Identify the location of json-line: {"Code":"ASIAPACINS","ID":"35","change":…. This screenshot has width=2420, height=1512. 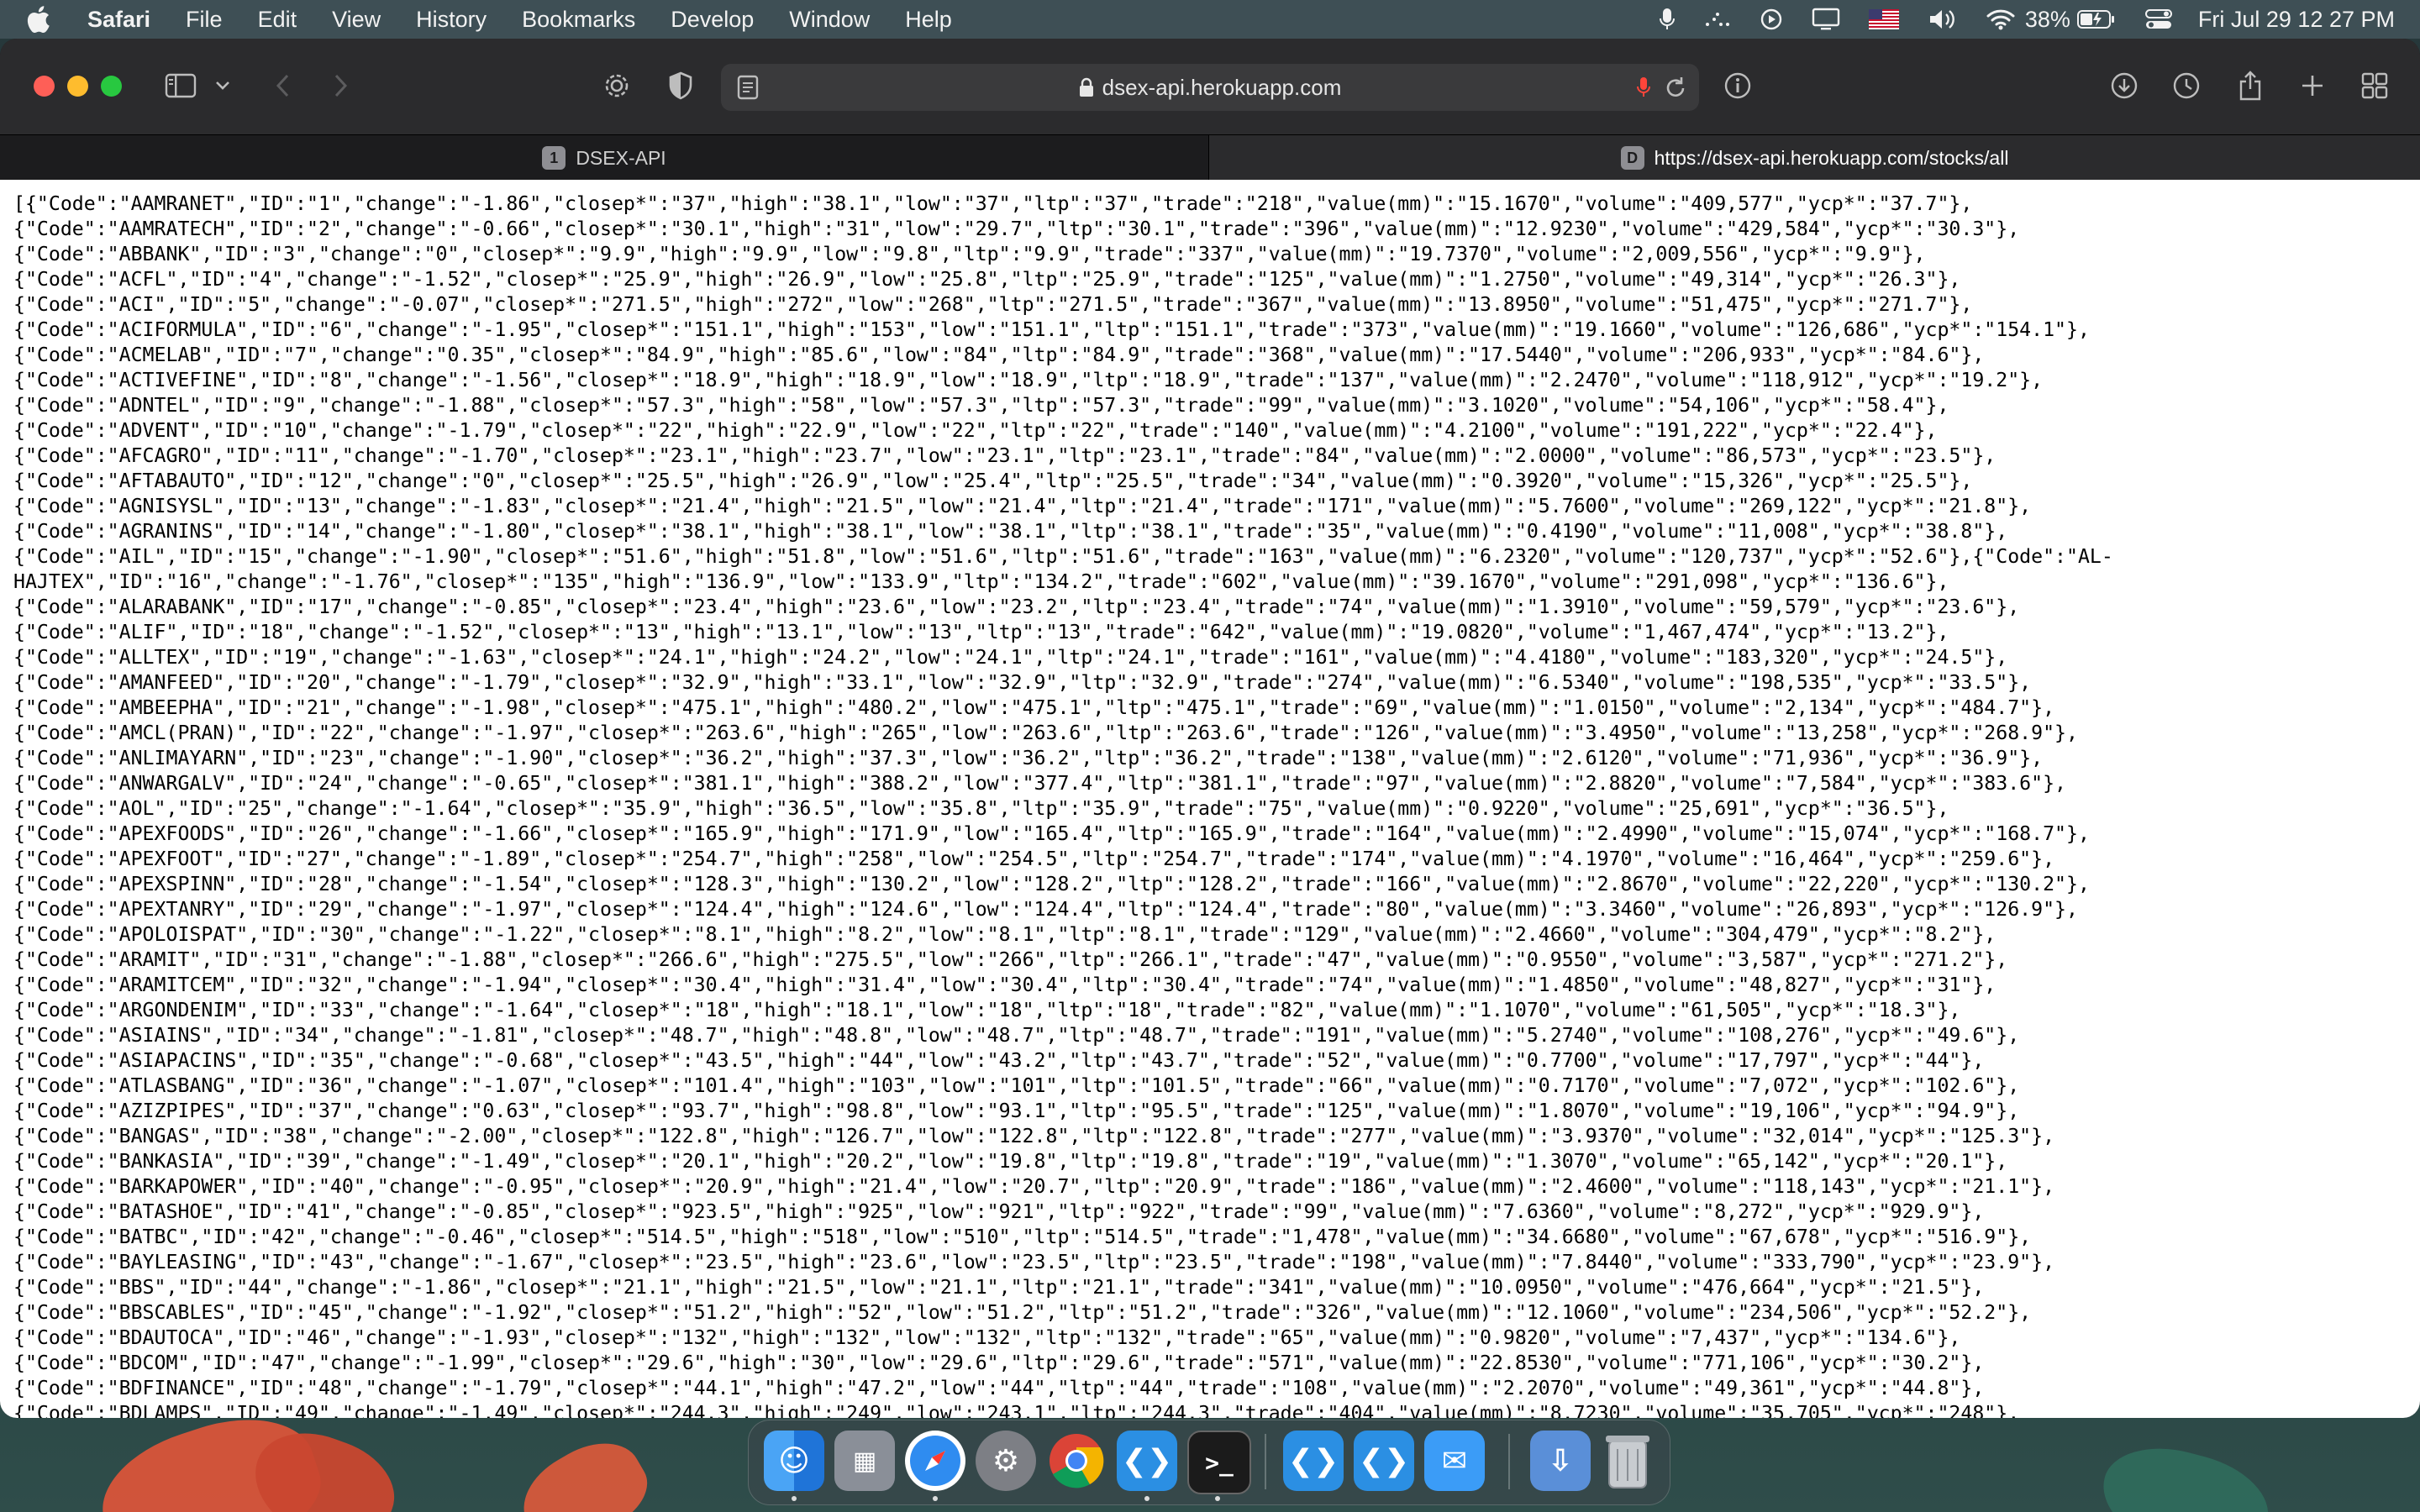
(999, 1060).